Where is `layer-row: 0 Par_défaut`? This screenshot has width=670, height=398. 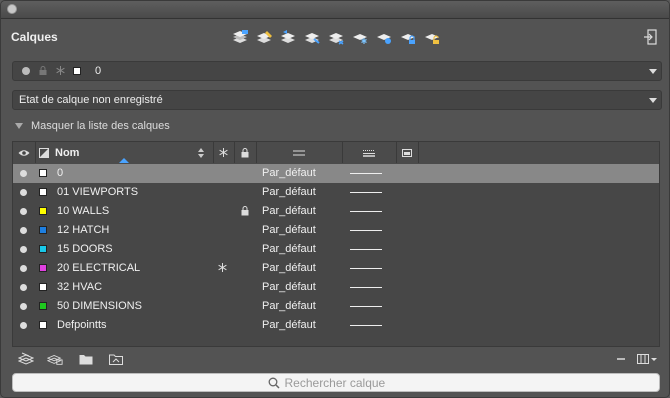
layer-row: 0 Par_défaut is located at coordinates (336, 173).